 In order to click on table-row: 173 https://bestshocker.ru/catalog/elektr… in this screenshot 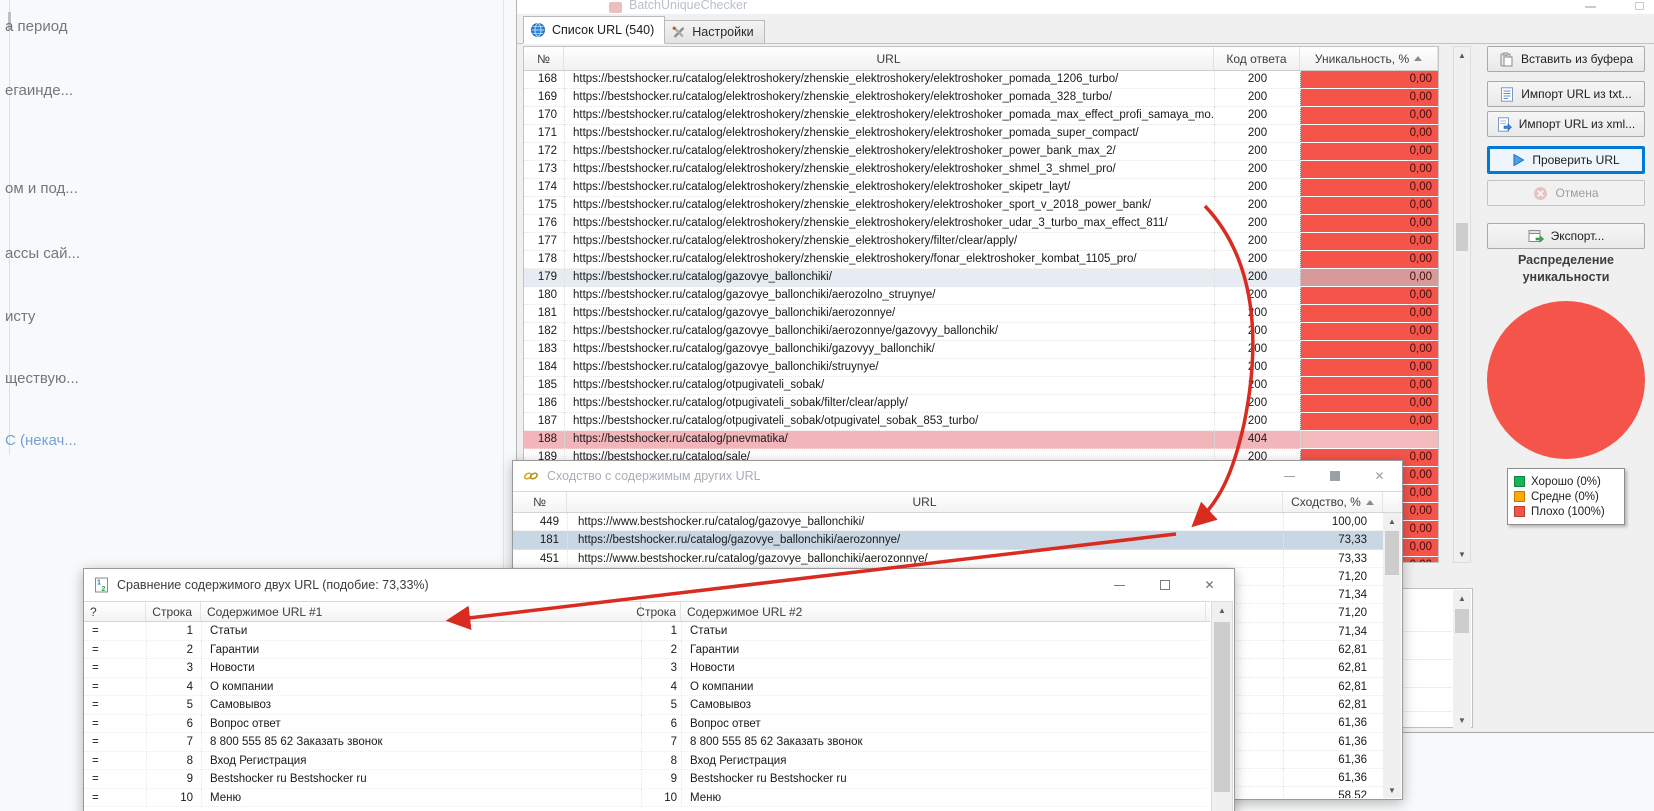, I will do `click(981, 170)`.